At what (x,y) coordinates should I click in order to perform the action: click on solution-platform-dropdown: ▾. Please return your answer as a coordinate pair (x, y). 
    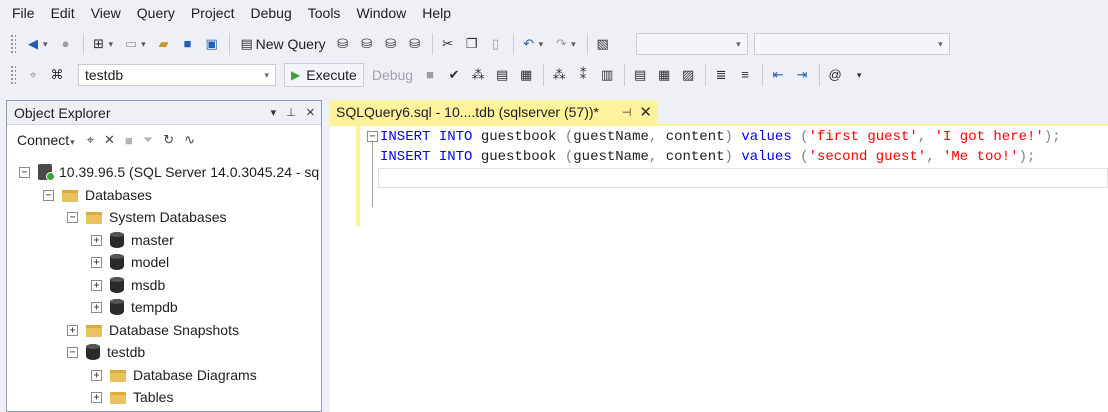
    Looking at the image, I should click on (851, 44).